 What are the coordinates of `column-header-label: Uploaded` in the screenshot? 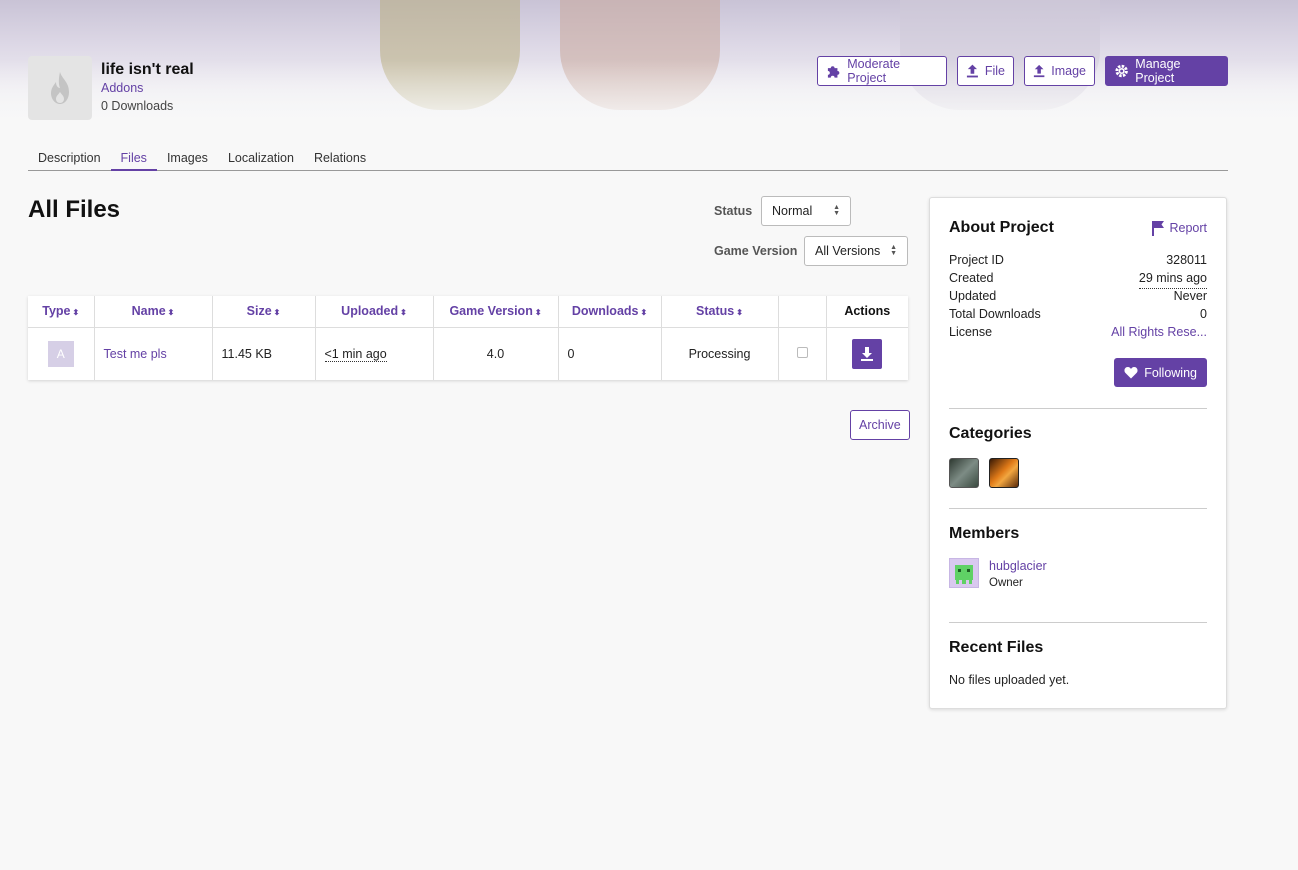 It's located at (370, 311).